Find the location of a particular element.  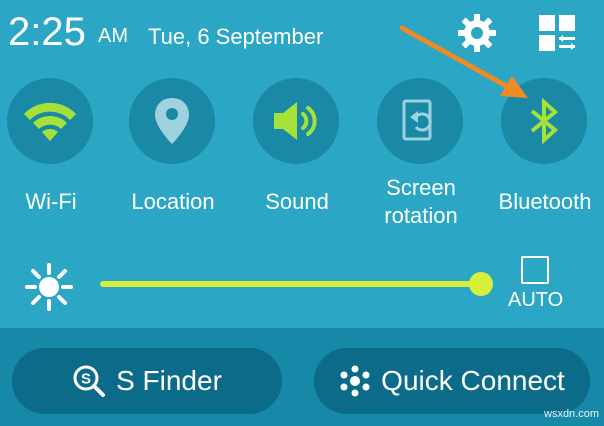

settings-button is located at coordinates (477, 33).